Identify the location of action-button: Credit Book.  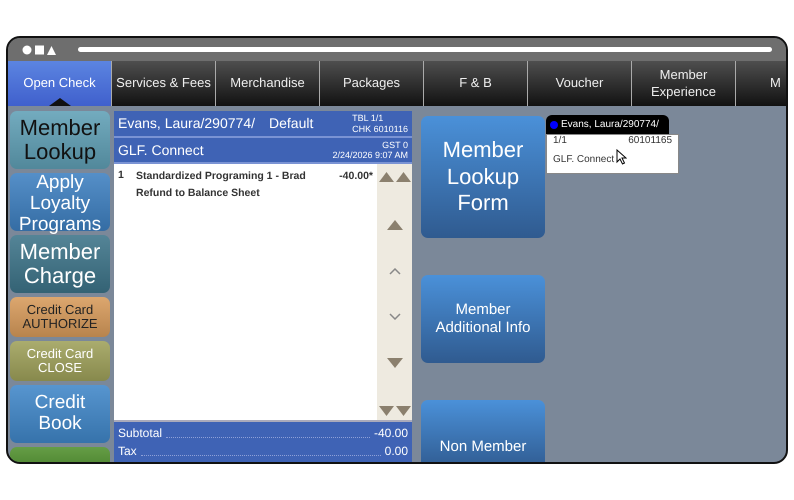
(60, 414).